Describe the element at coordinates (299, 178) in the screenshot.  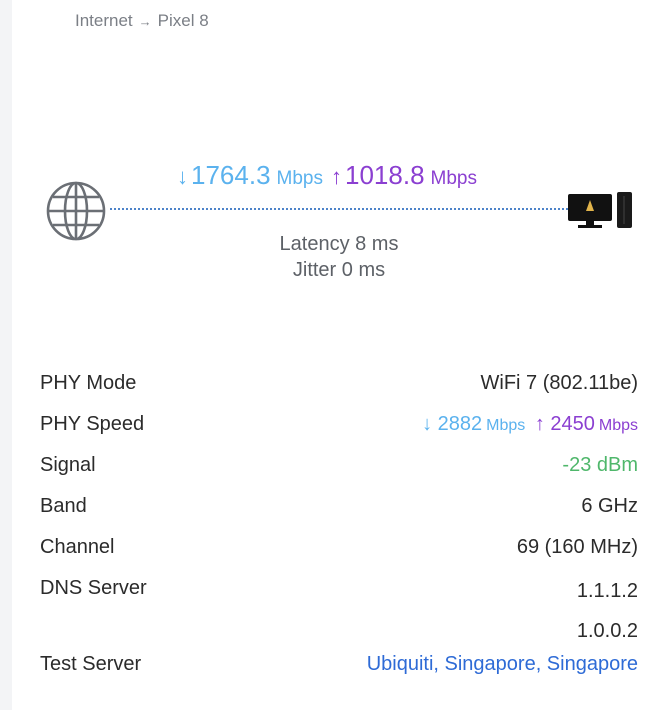
I see `download-unit: Mbps` at that location.